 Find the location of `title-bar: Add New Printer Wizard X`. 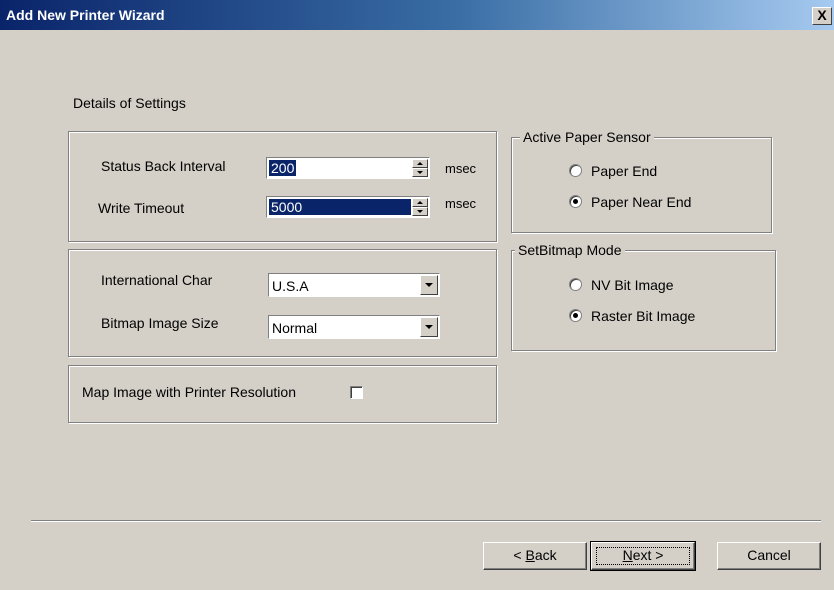

title-bar: Add New Printer Wizard X is located at coordinates (417, 15).